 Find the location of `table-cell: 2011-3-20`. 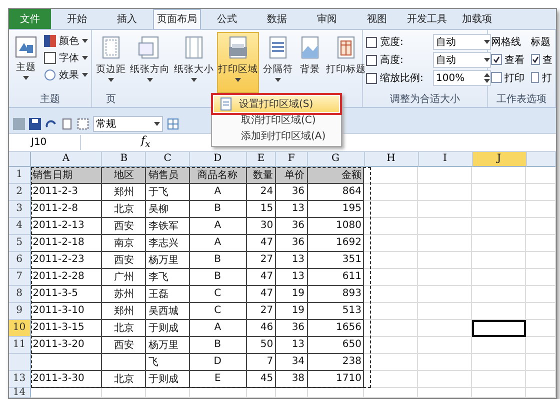

table-cell: 2011-3-20 is located at coordinates (66, 345).